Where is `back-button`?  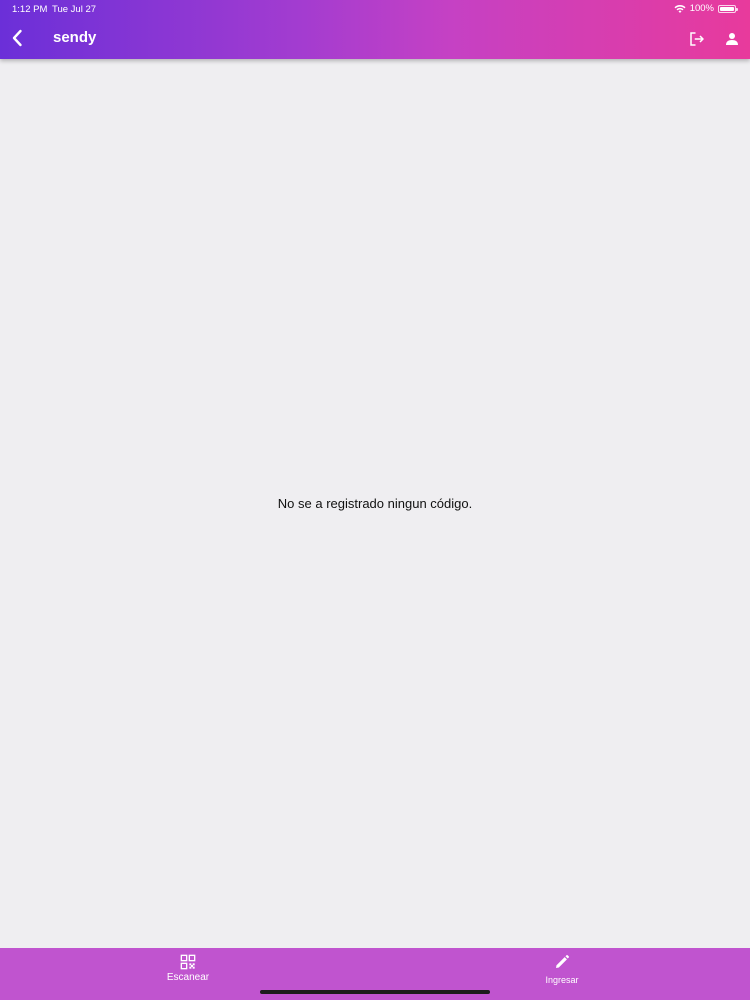
back-button is located at coordinates (17, 38).